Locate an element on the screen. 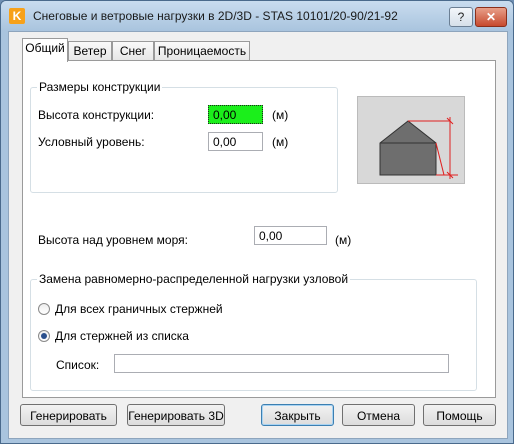 The width and height of the screenshot is (514, 444). help-title-button: ? is located at coordinates (461, 17).